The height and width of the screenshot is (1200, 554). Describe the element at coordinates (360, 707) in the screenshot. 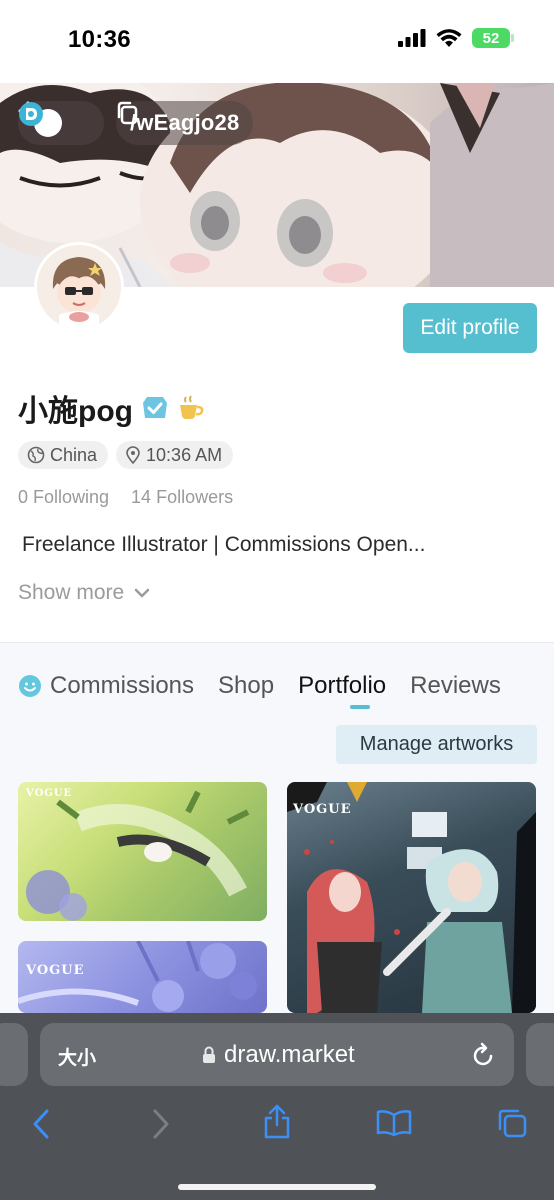

I see `active-tab-indicator` at that location.